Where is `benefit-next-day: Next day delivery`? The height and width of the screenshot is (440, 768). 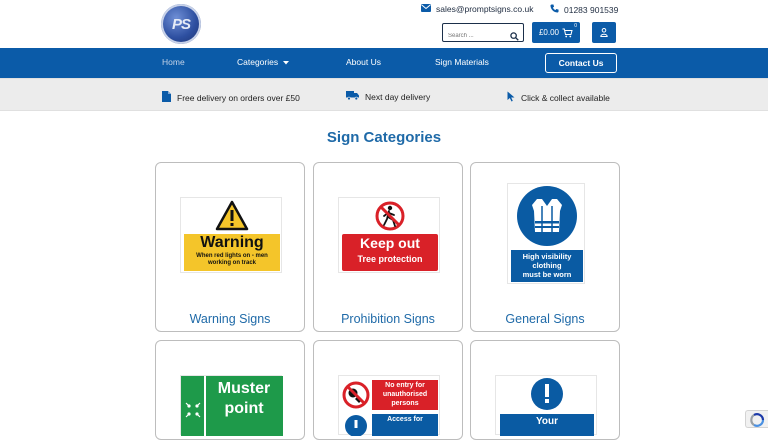
benefit-next-day: Next day delivery is located at coordinates (388, 96).